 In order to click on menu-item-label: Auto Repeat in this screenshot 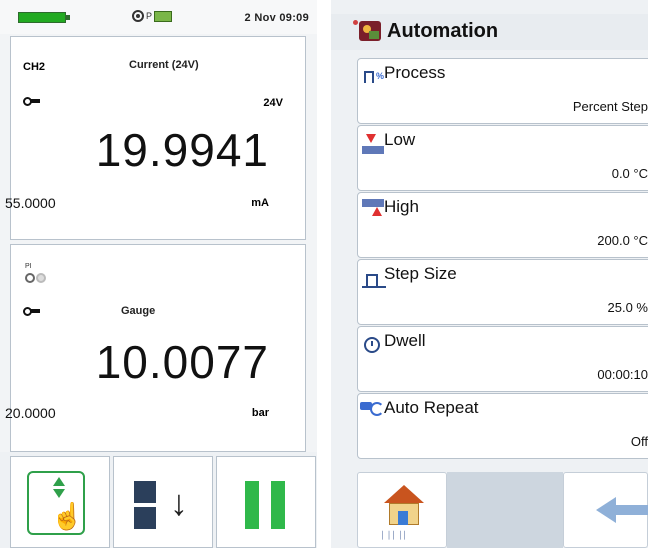, I will do `click(431, 407)`.